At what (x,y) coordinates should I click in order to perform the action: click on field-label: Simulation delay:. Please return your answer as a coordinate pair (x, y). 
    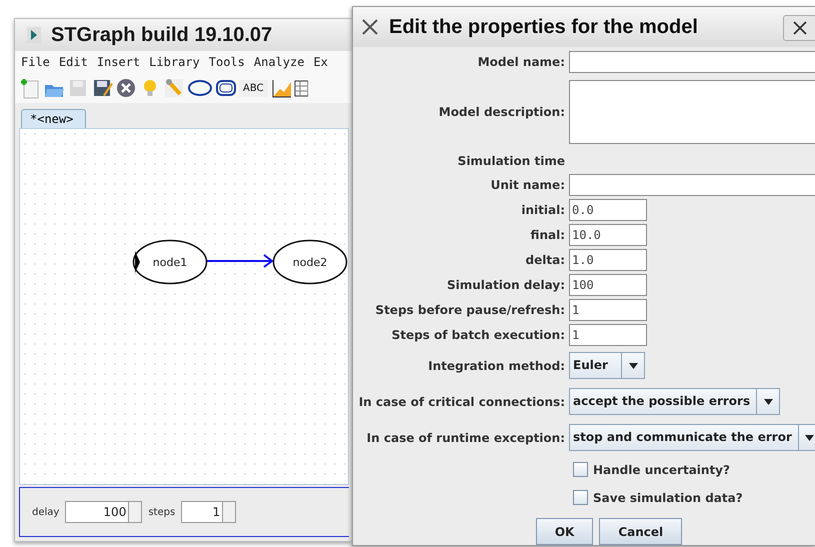
    Looking at the image, I should click on (505, 285).